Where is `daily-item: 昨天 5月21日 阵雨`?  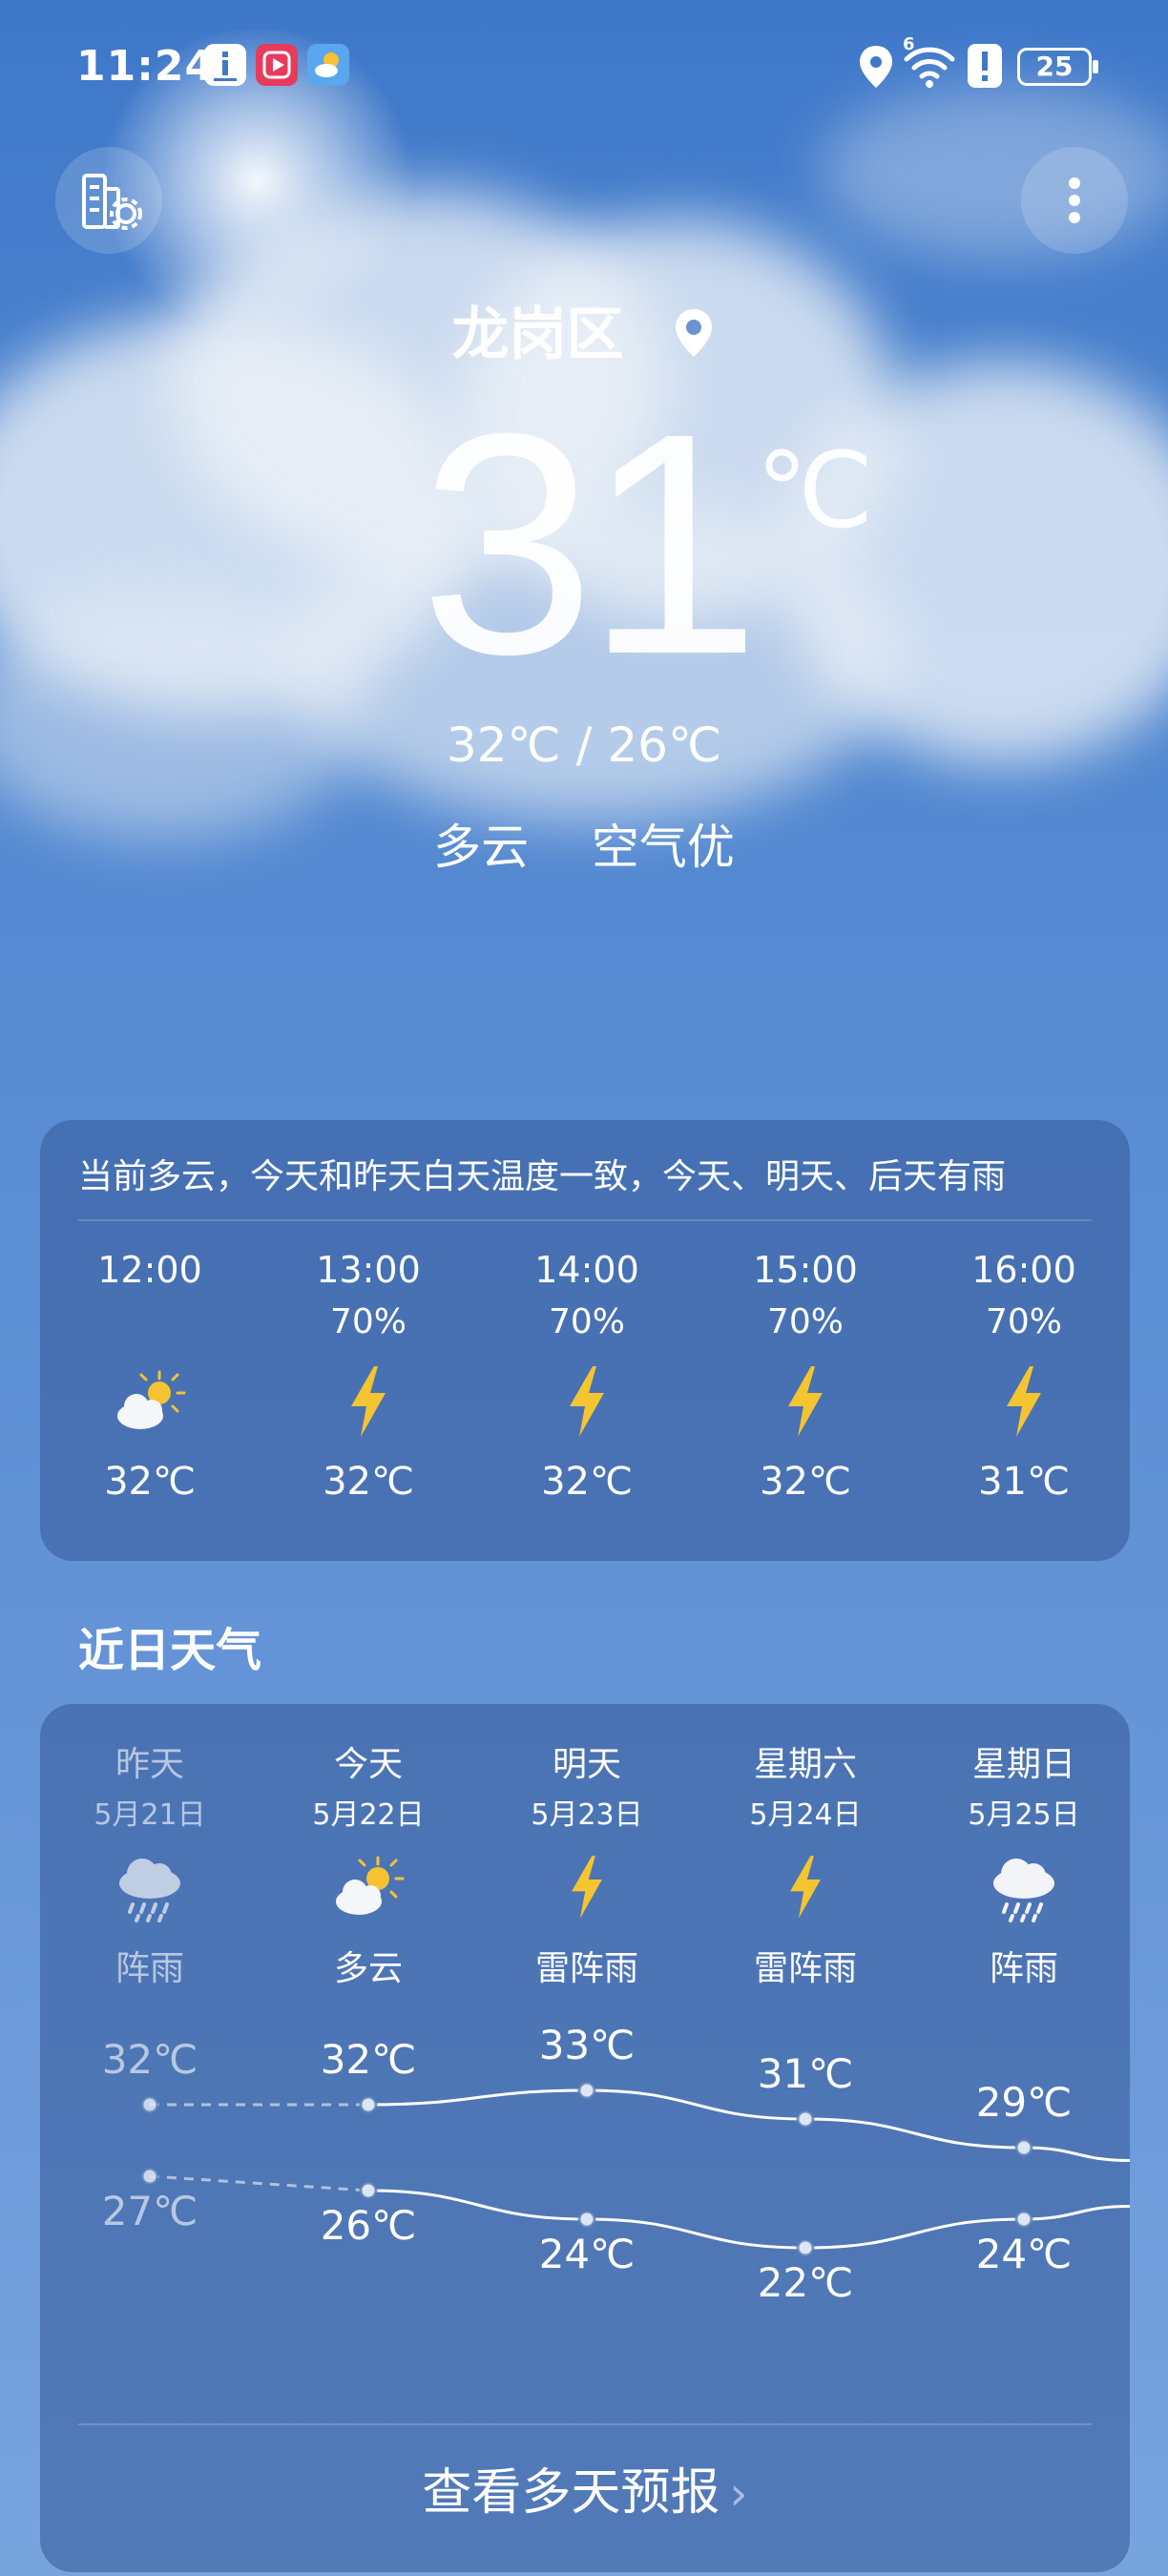 daily-item: 昨天 5月21日 阵雨 is located at coordinates (149, 1868).